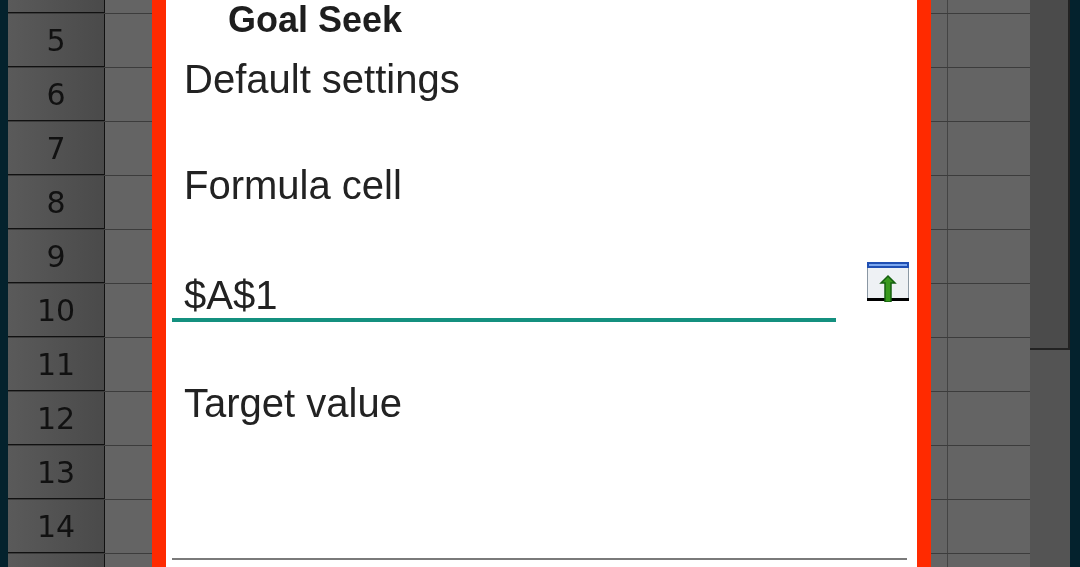 The height and width of the screenshot is (567, 1080). I want to click on row-header: 6, so click(56, 94).